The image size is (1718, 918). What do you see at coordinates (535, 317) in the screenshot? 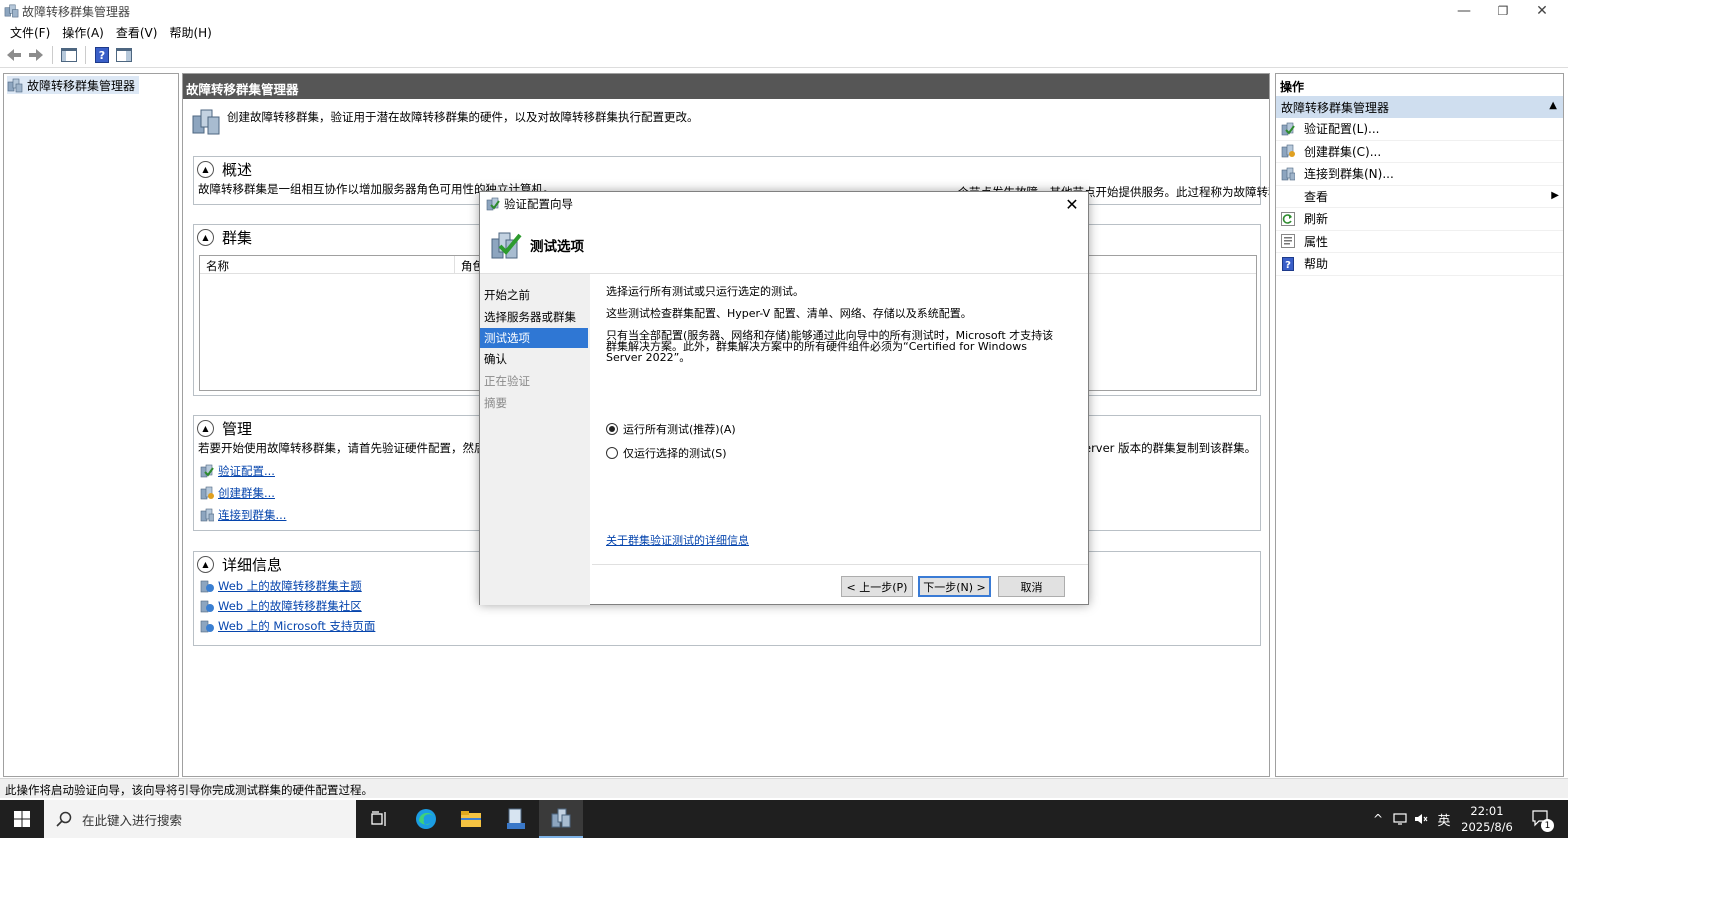
I see `wizard-step-select-servers: 选择服务器或群集` at bounding box center [535, 317].